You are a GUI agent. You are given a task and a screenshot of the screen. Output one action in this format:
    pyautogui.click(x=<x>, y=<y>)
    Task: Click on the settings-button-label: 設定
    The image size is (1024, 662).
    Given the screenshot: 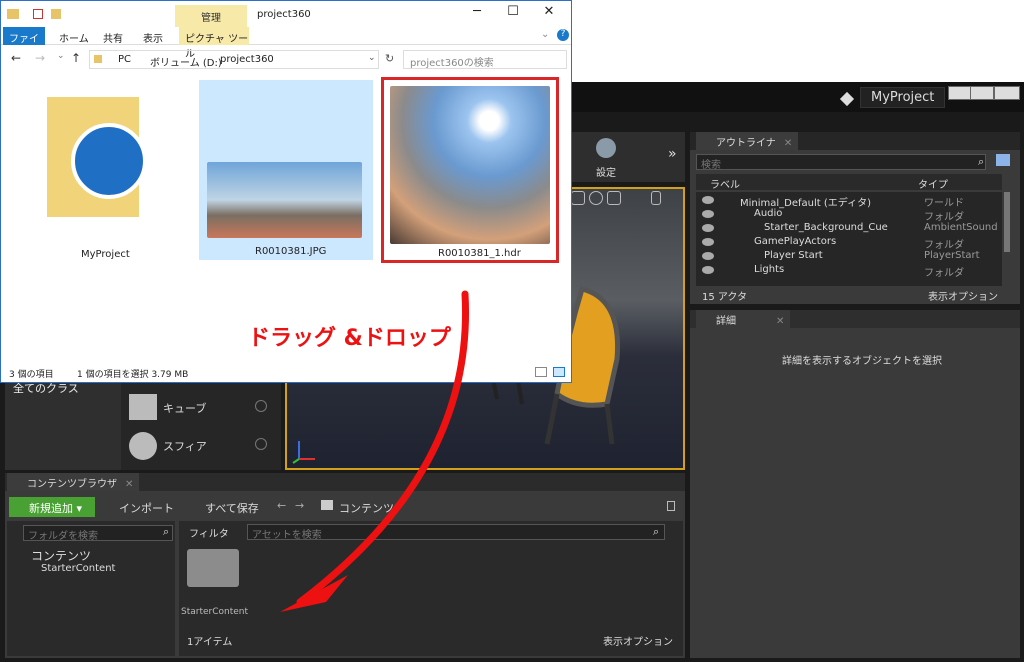 What is the action you would take?
    pyautogui.click(x=606, y=171)
    